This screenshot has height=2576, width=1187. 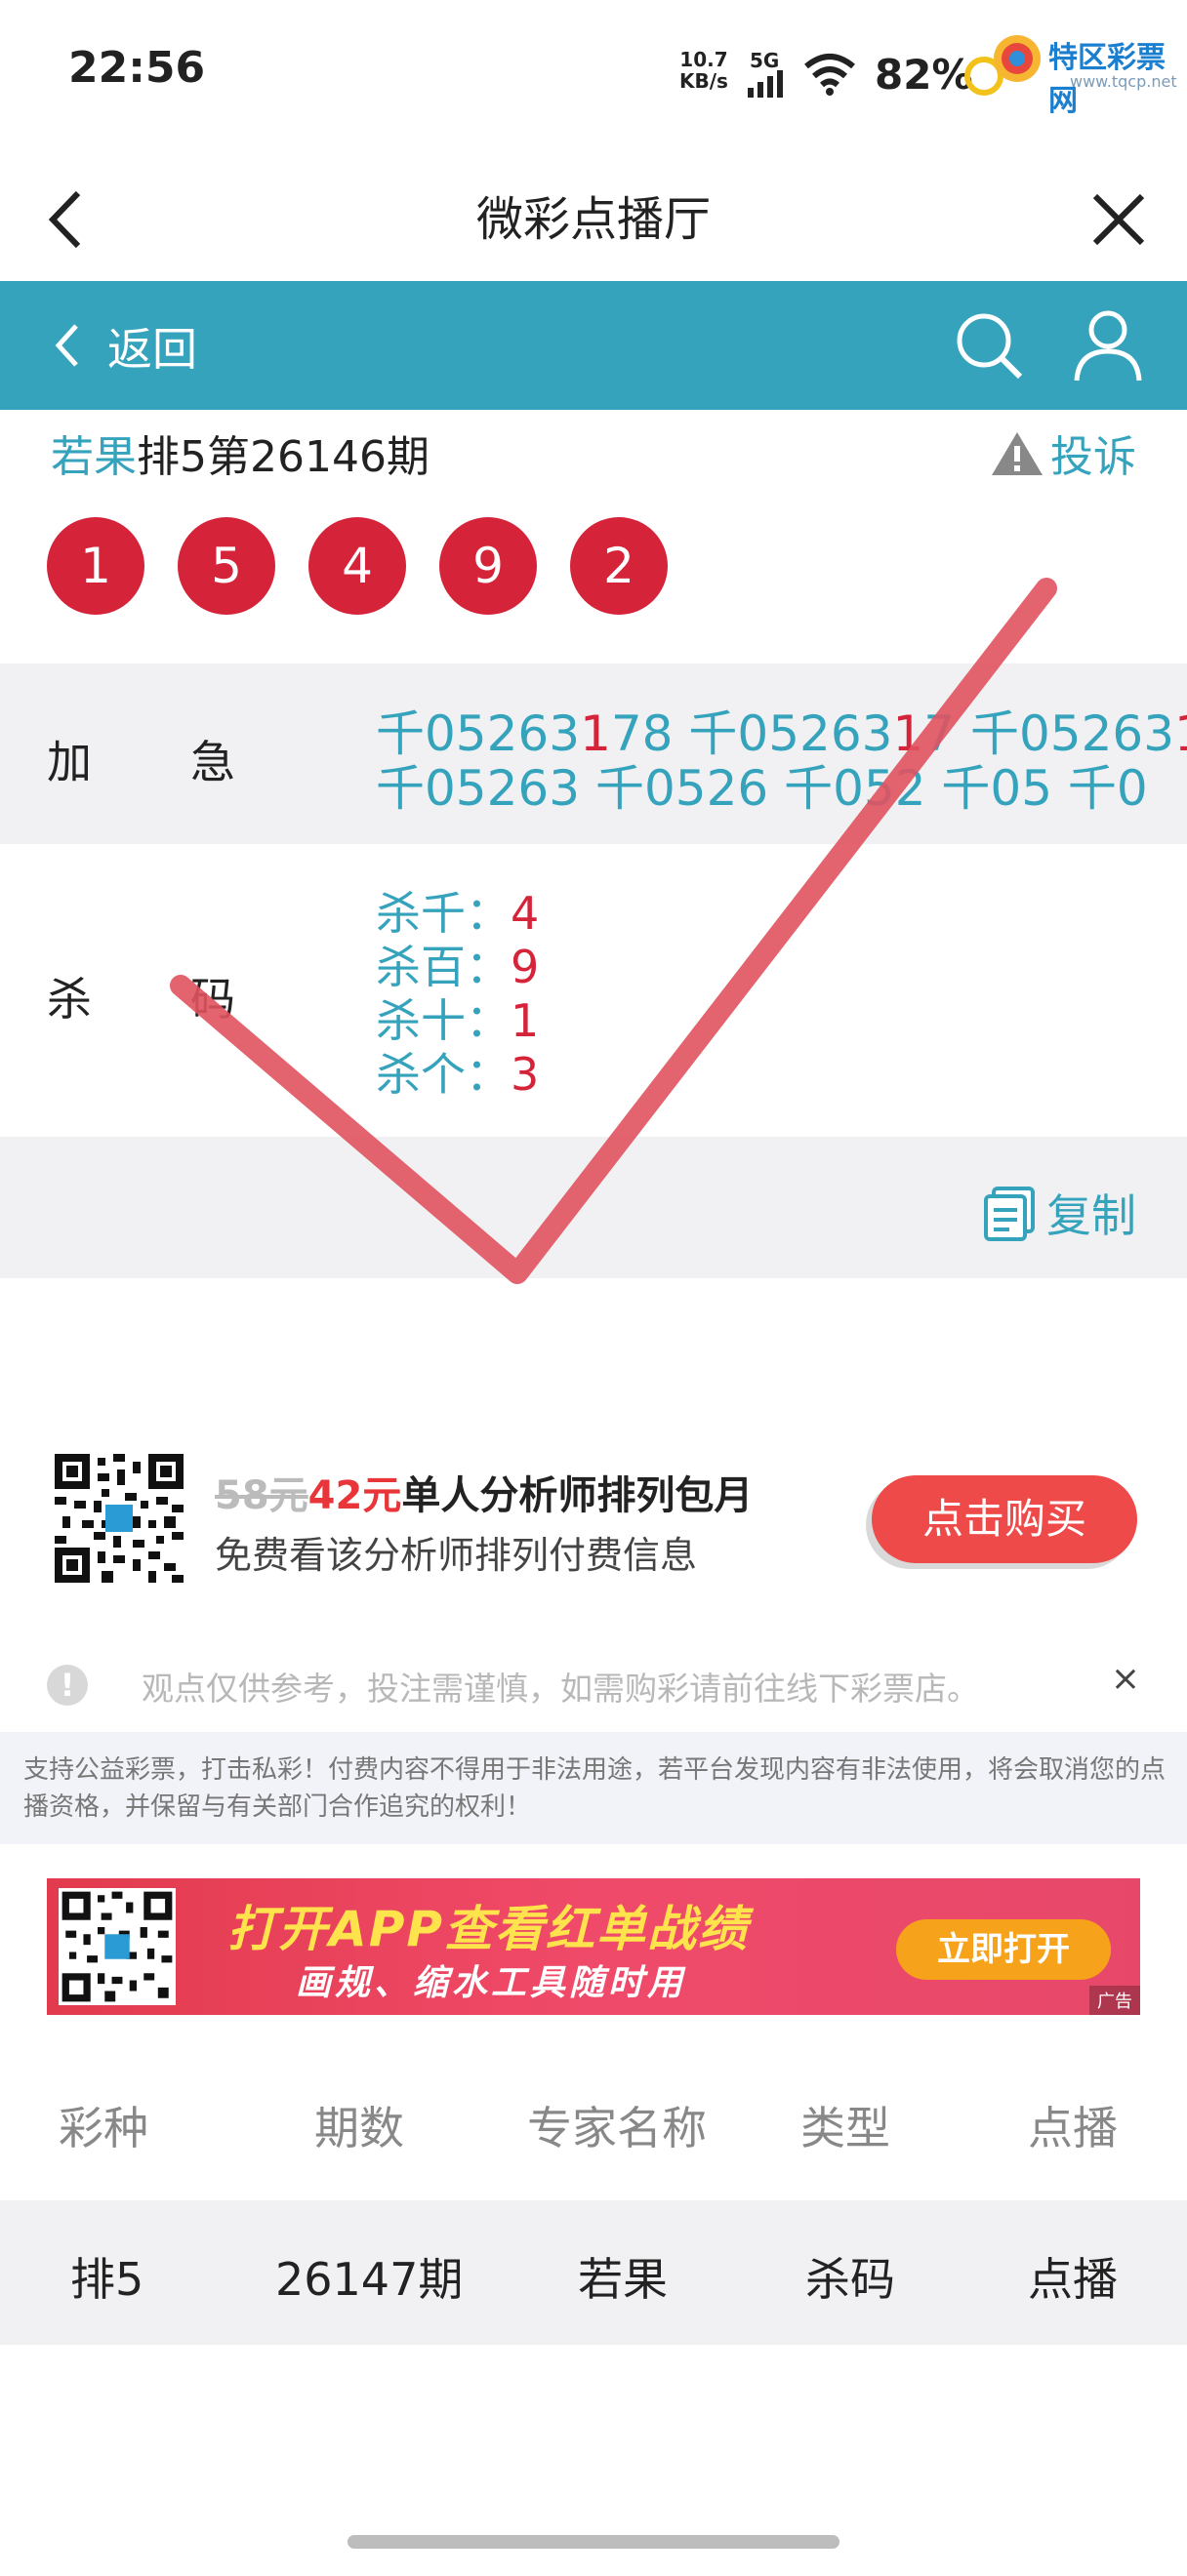 I want to click on status-icons: 10.7 KB/s 5G 82% 特区彩票网 www.tqcp.net, so click(x=933, y=73).